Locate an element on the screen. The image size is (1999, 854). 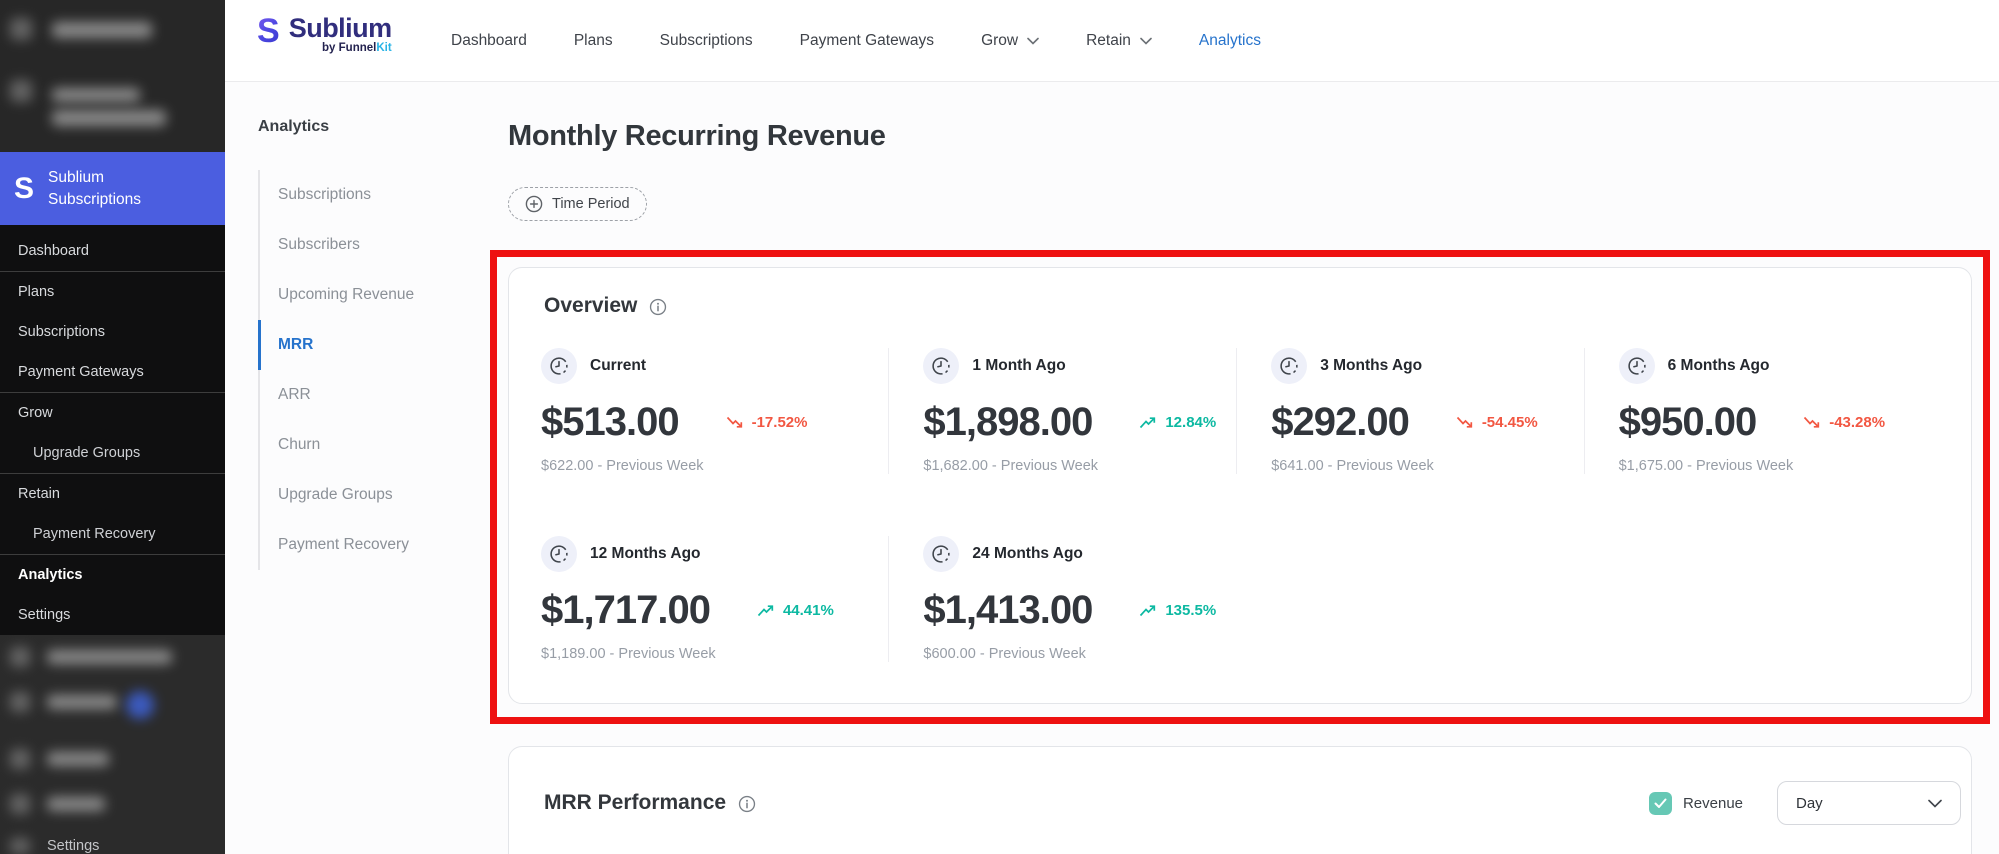
sidebar-item-payment-gateways: Payment Gateways is located at coordinates (112, 372).